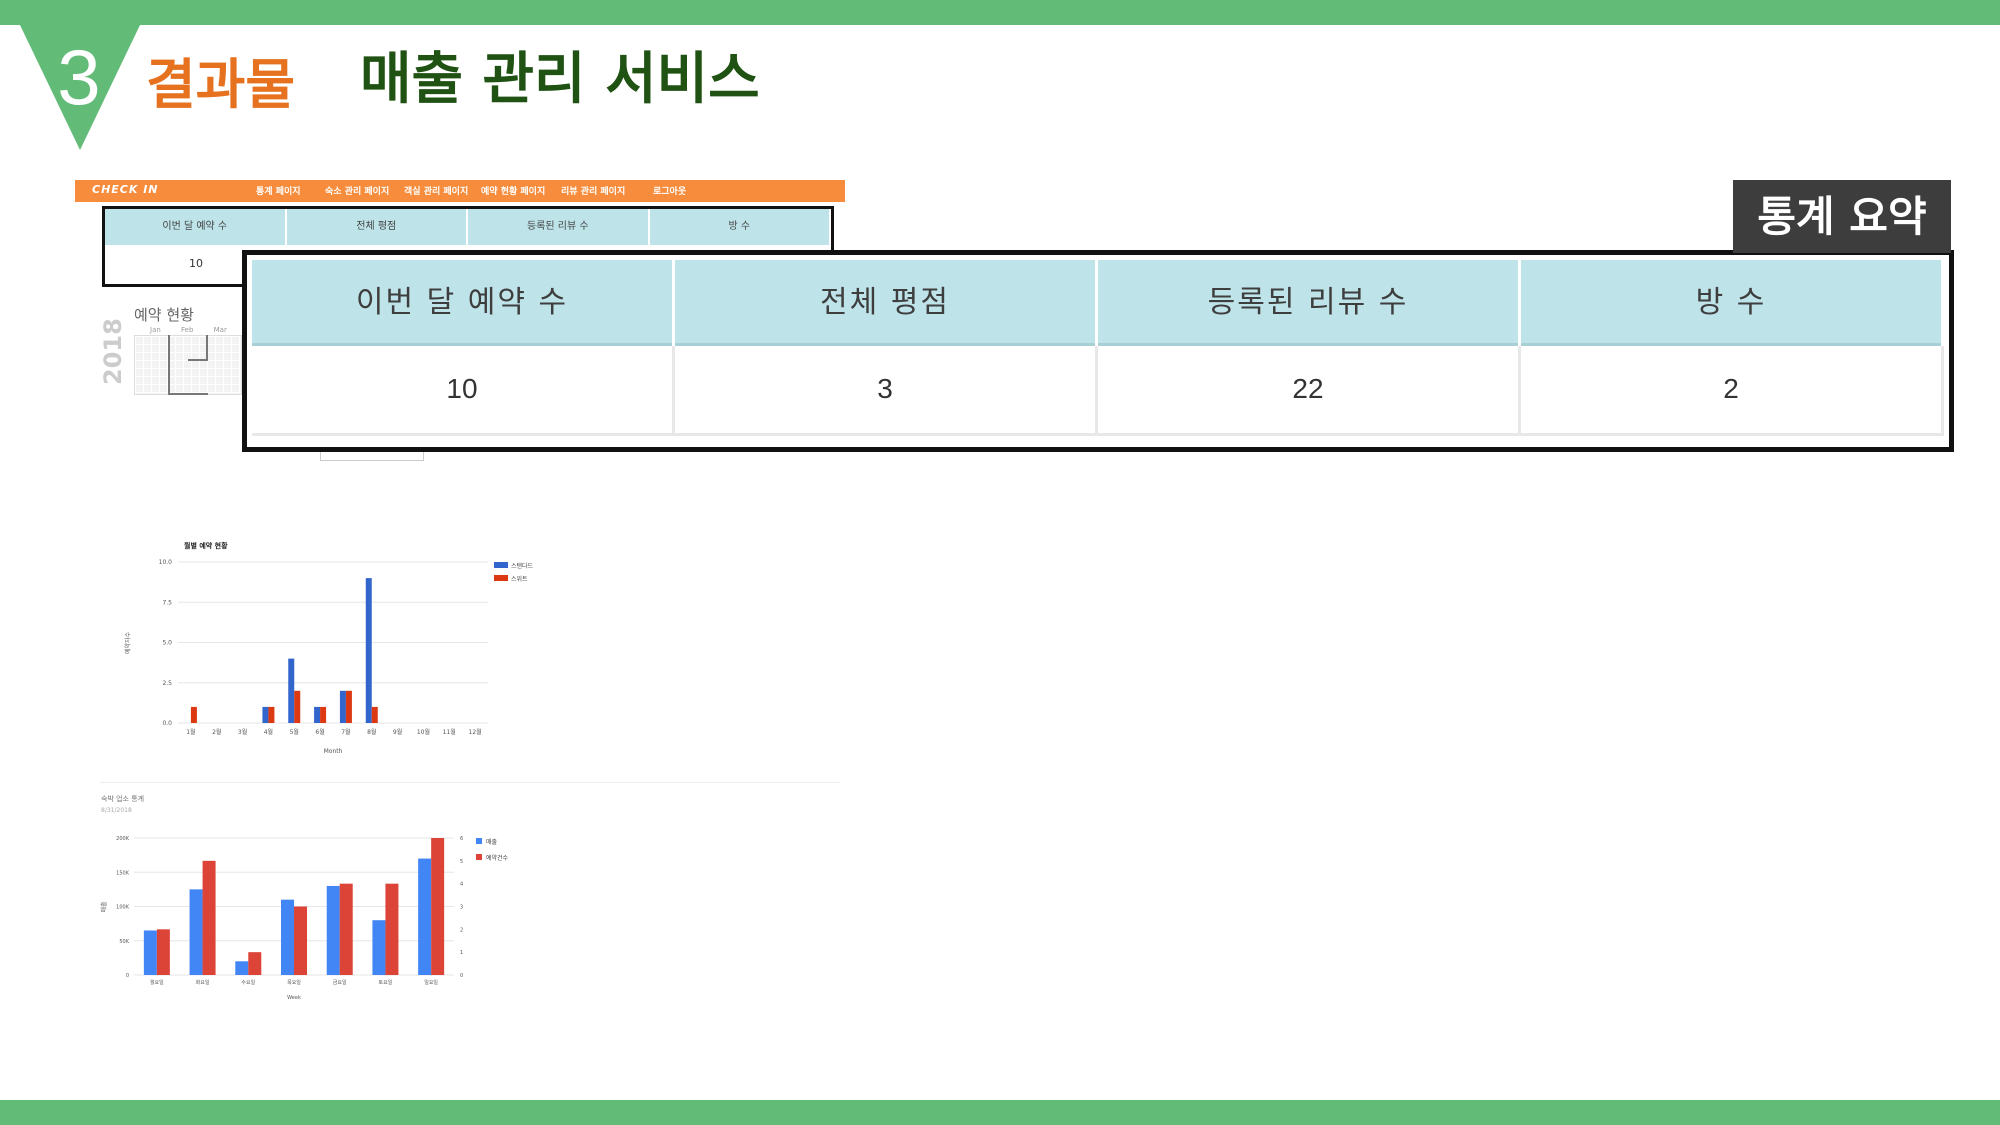 This screenshot has width=2000, height=1125. Describe the element at coordinates (386, 982) in the screenshot. I see `x-tick-label: 토요일` at that location.